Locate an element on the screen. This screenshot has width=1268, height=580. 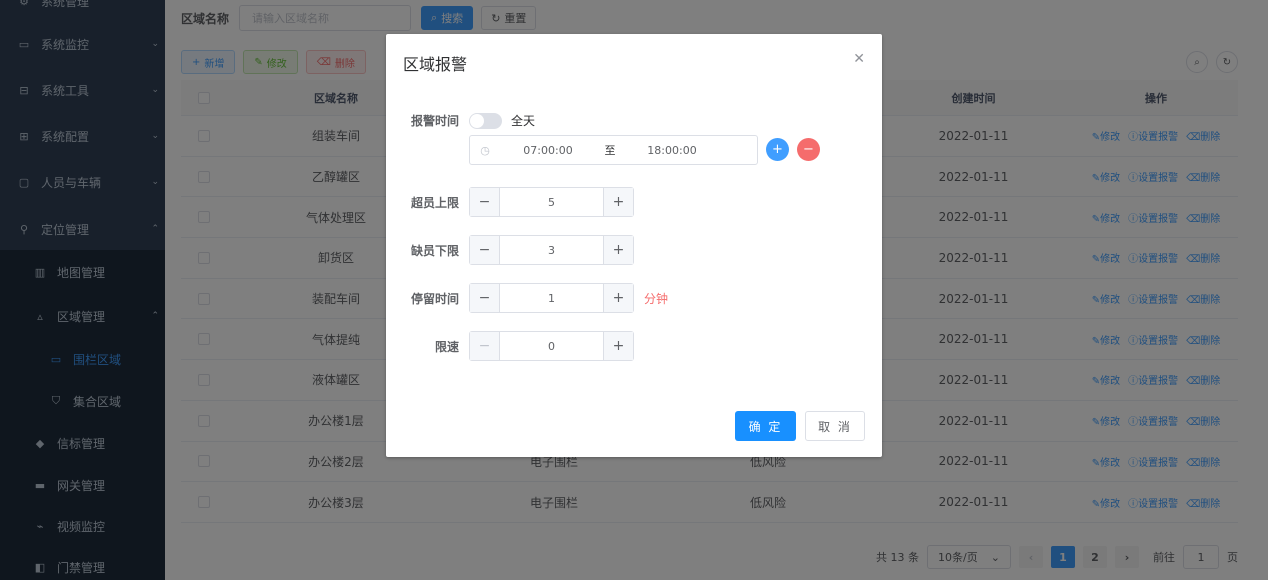
all-day-switch is located at coordinates (485, 120).